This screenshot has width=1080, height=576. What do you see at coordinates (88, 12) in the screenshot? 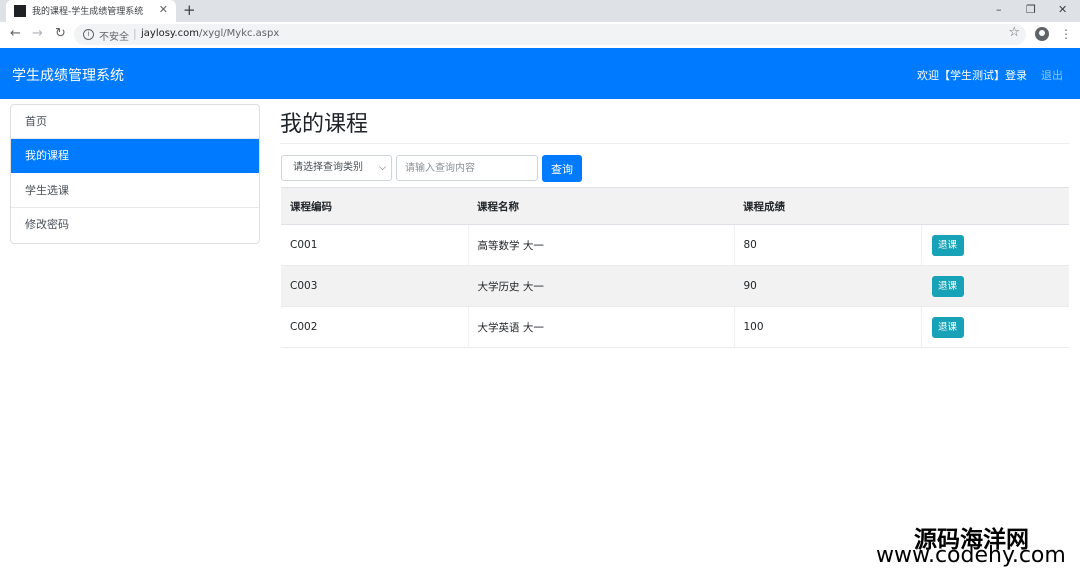
I see `tab-title: 我的课程-学生成绩管理系统` at bounding box center [88, 12].